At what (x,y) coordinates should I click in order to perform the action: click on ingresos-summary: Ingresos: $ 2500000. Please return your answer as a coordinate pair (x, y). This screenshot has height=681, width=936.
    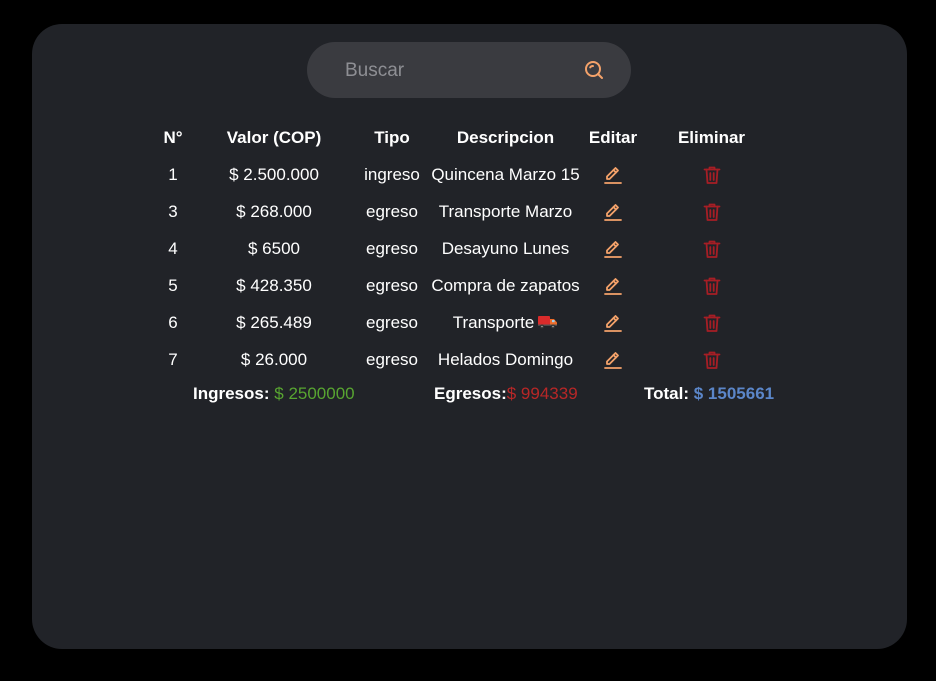
    Looking at the image, I should click on (274, 394).